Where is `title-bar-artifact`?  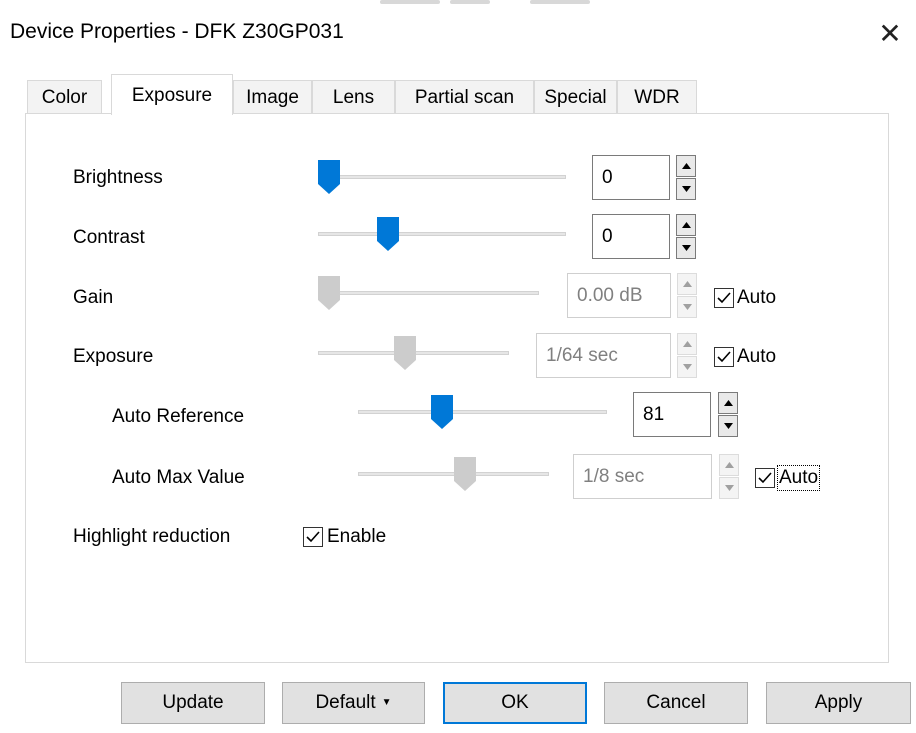 title-bar-artifact is located at coordinates (530, 3).